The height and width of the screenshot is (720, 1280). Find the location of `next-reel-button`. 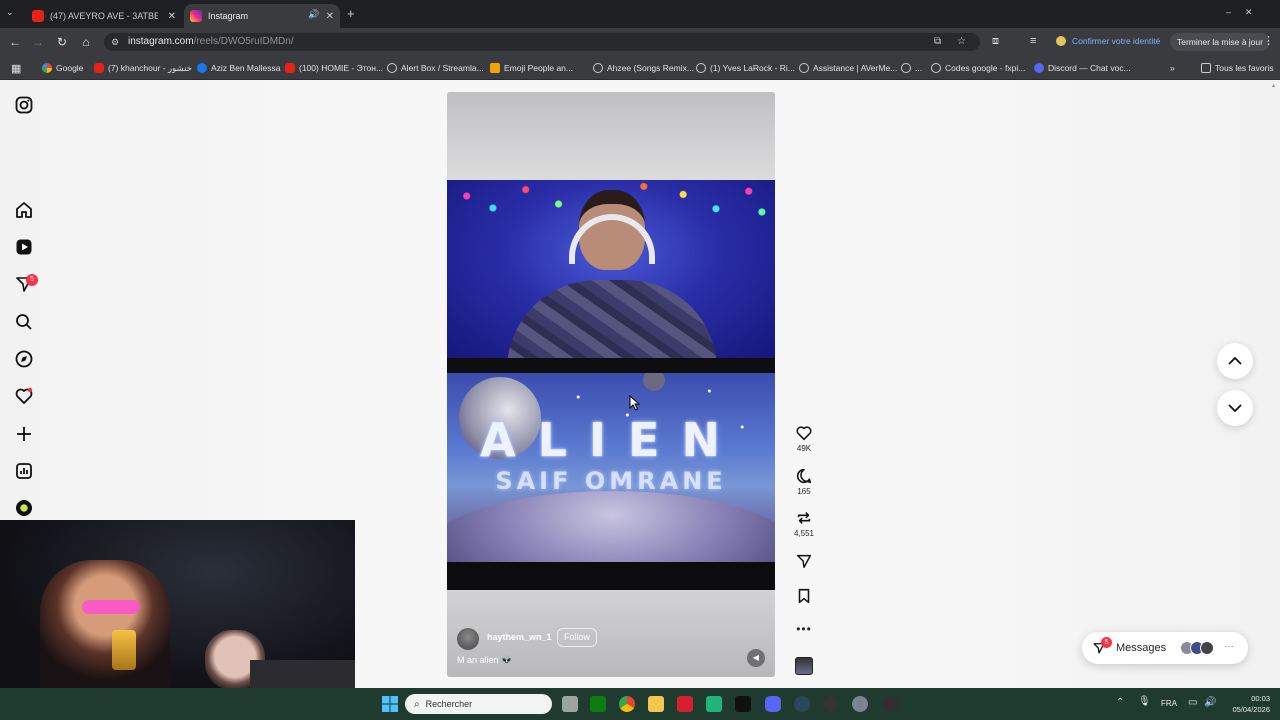

next-reel-button is located at coordinates (1235, 408).